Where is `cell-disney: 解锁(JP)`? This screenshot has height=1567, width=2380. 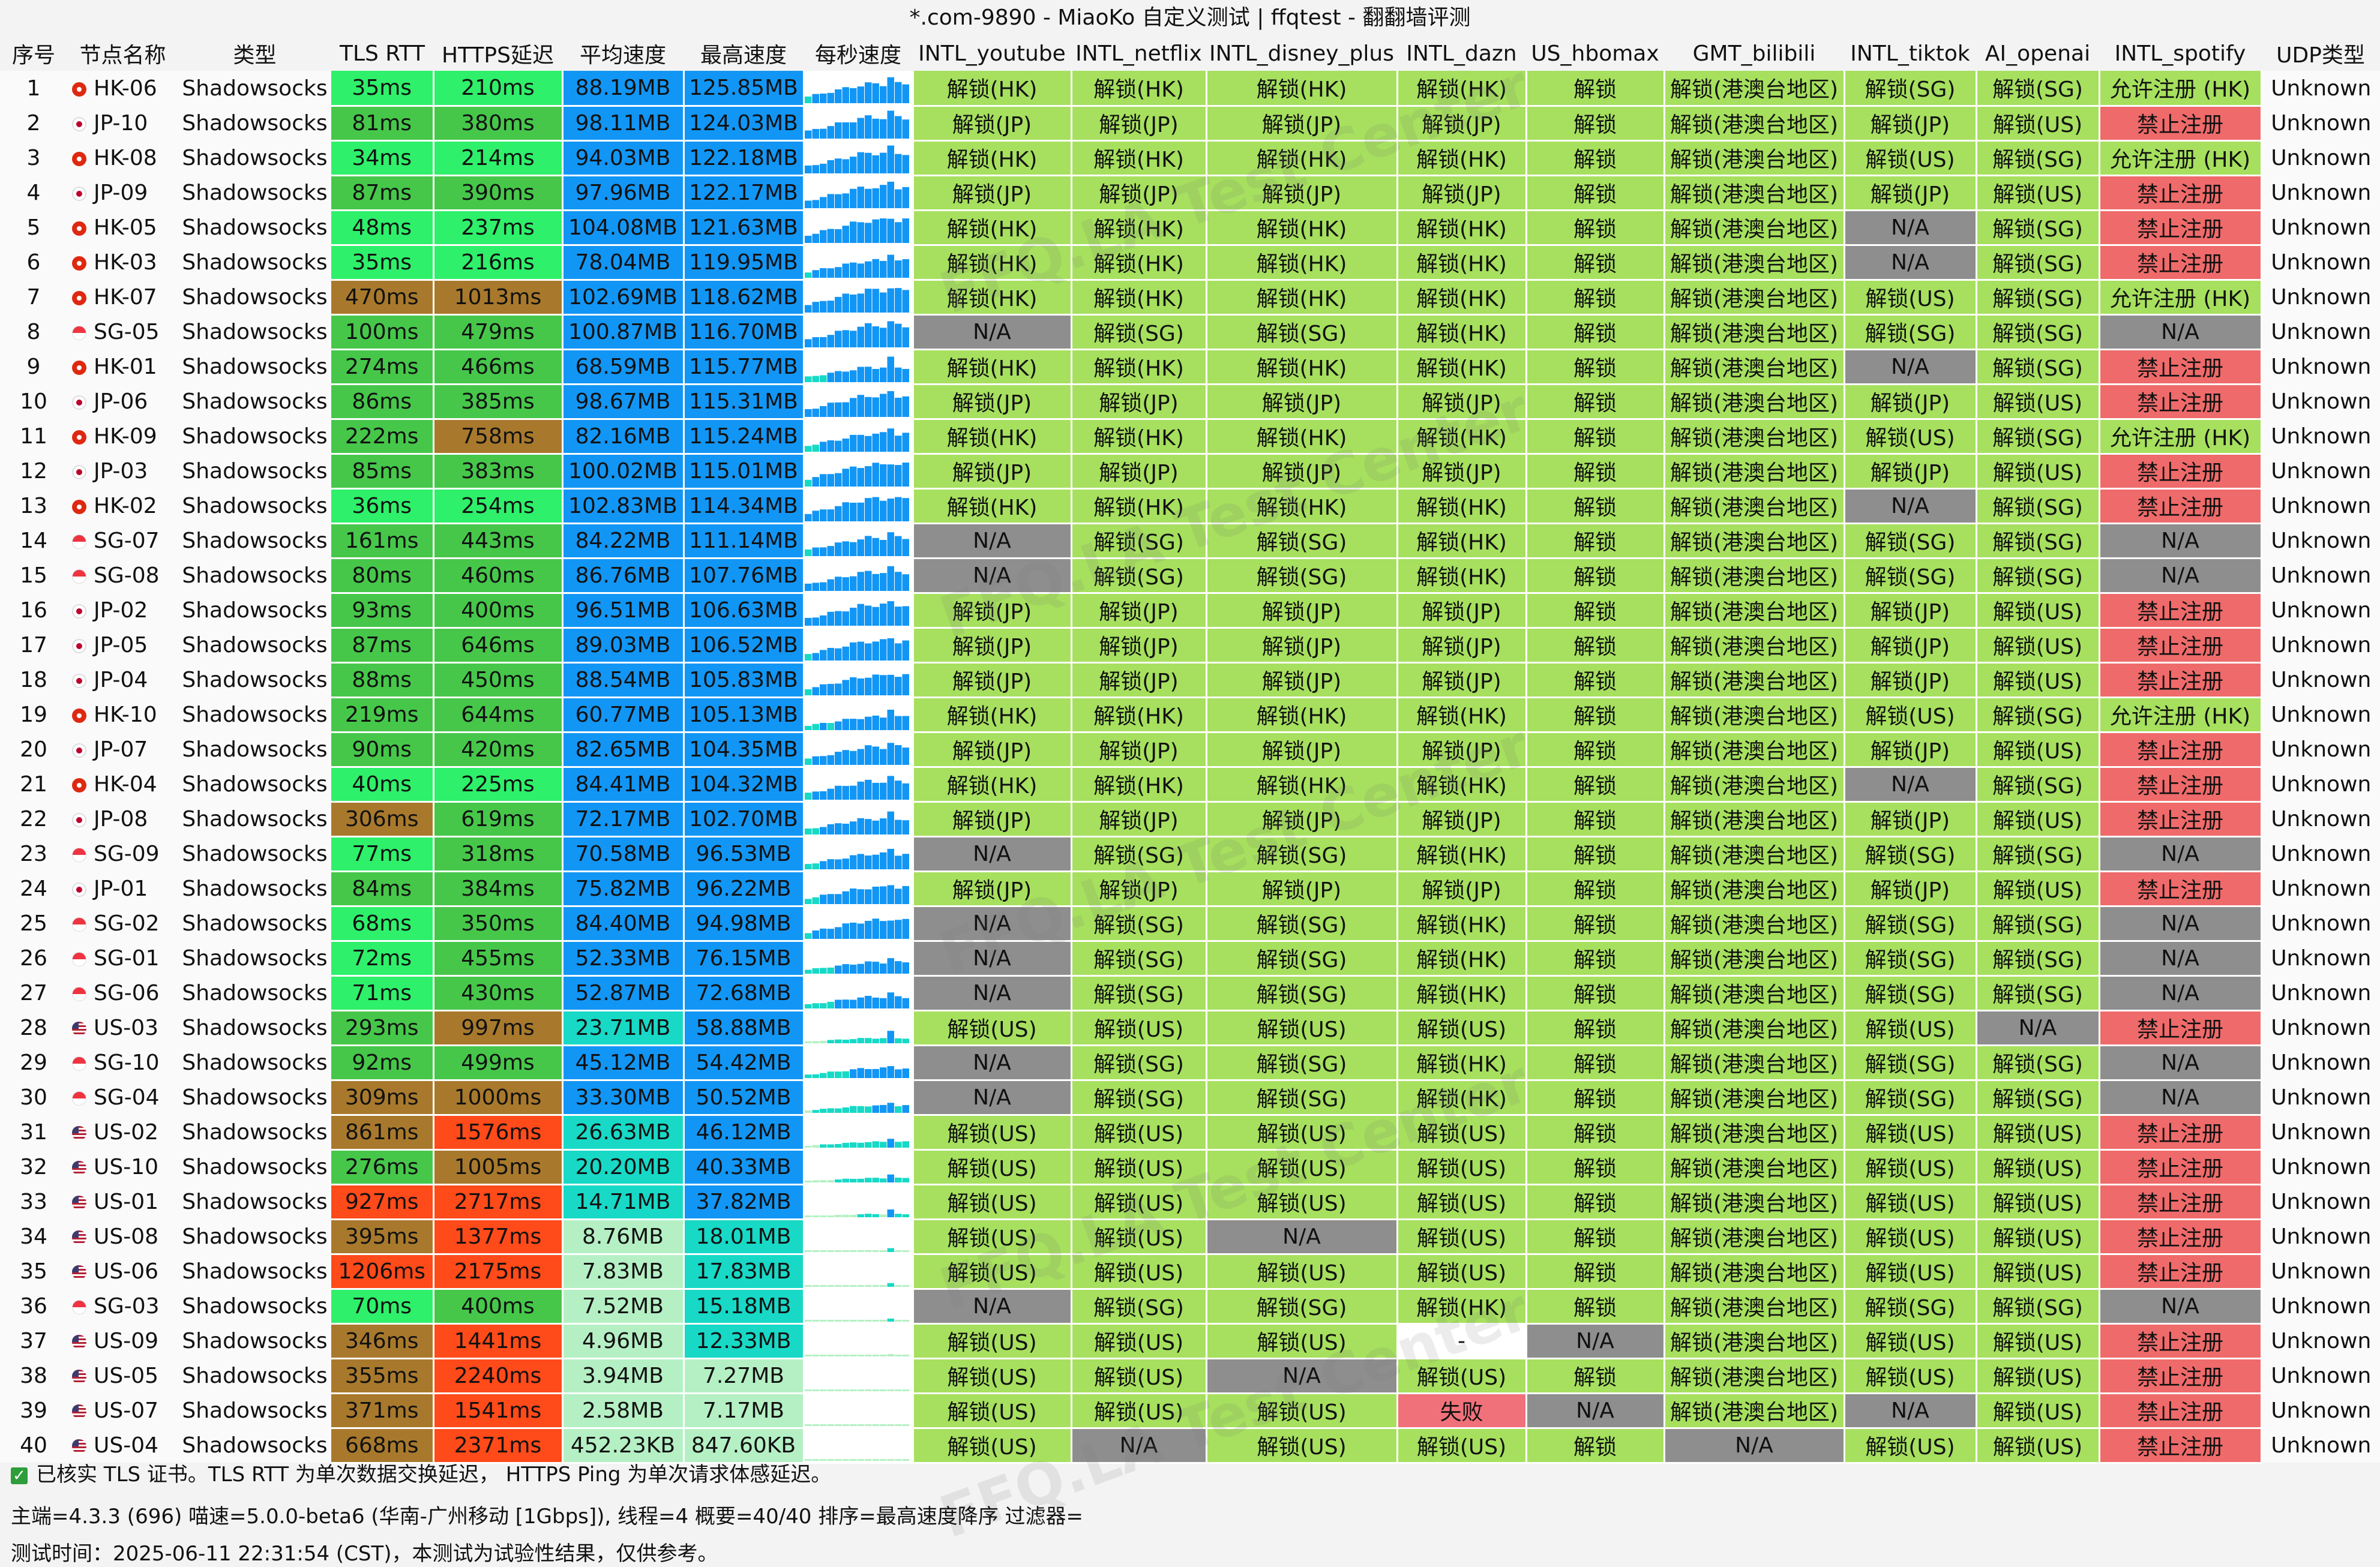
cell-disney: 解锁(JP) is located at coordinates (1302, 402).